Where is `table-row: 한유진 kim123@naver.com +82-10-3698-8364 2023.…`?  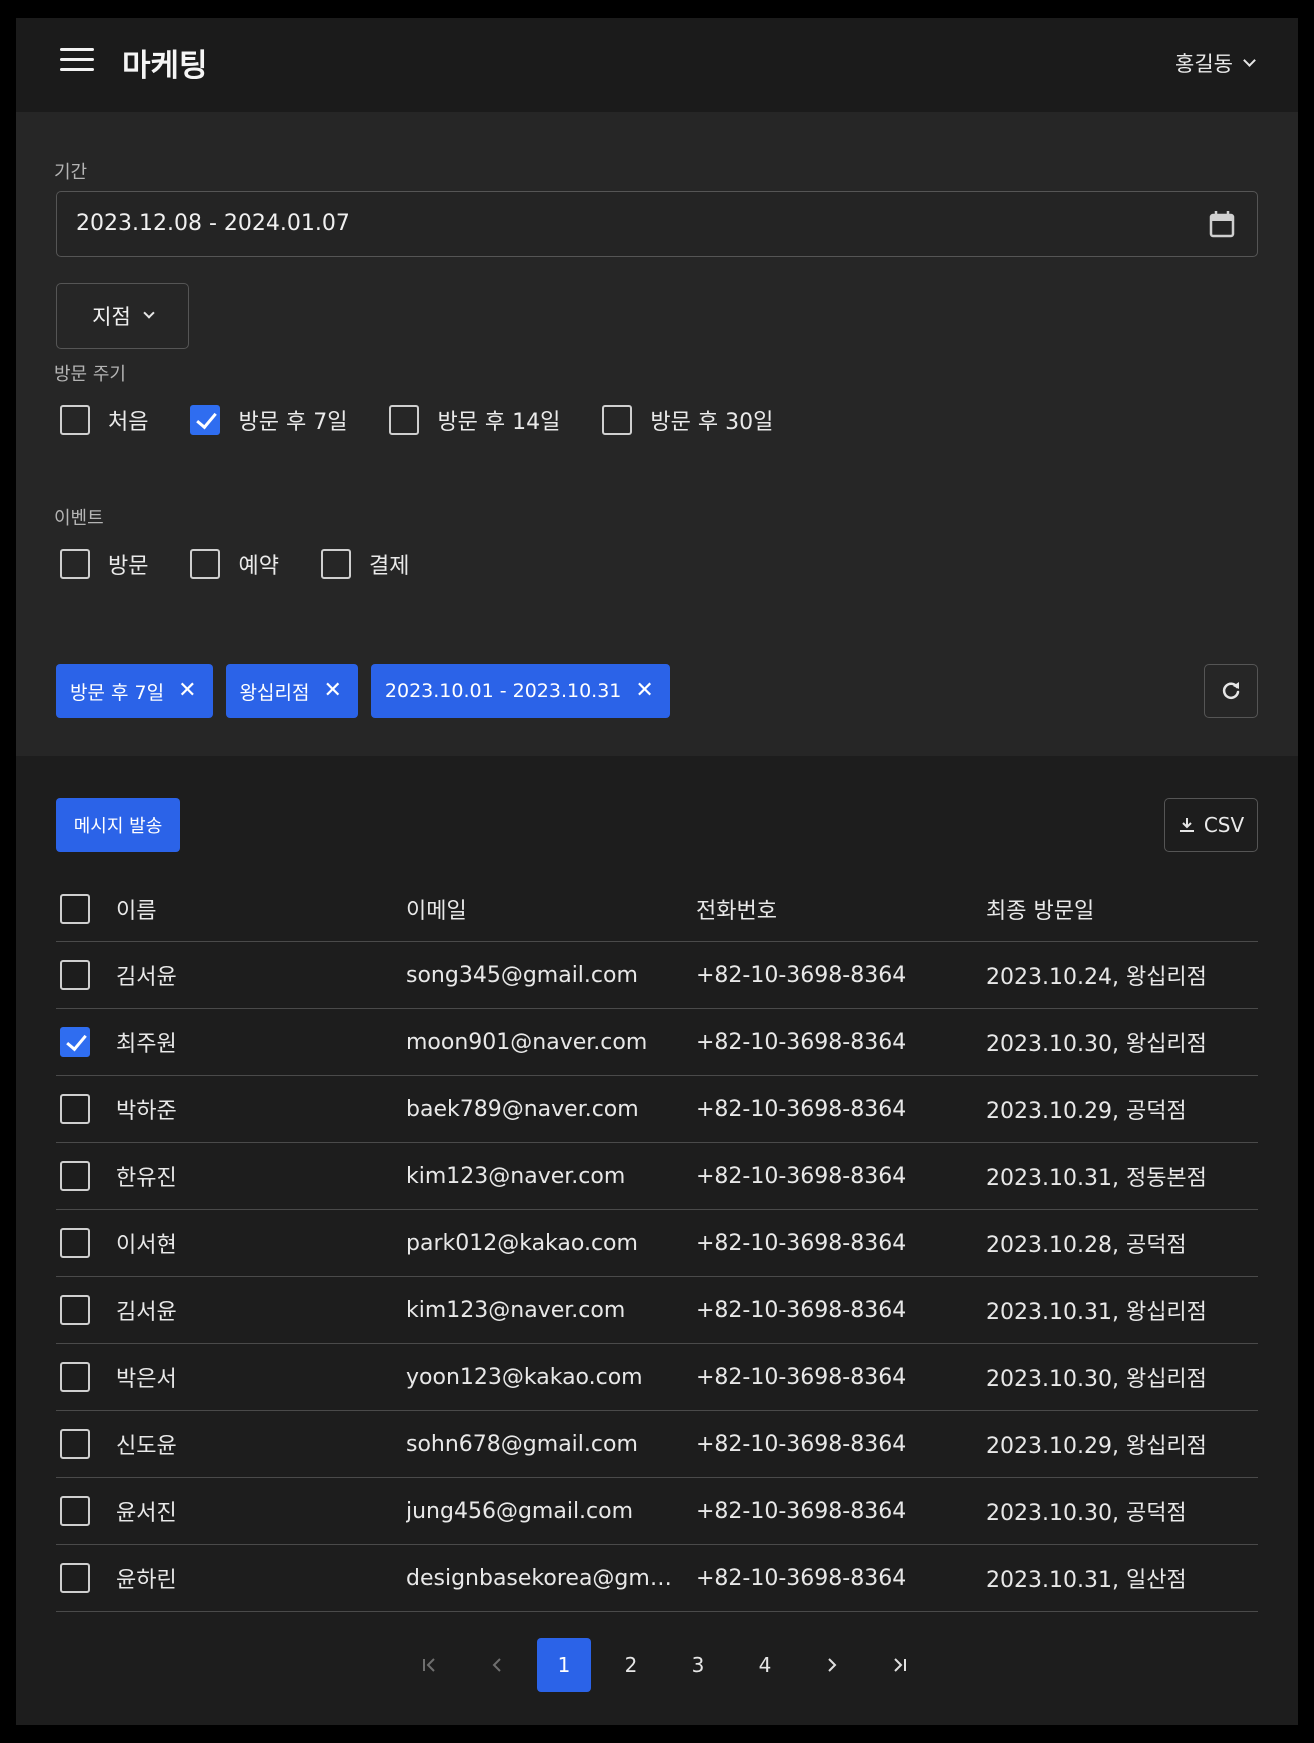 table-row: 한유진 kim123@naver.com +82-10-3698-8364 2023.… is located at coordinates (657, 1176).